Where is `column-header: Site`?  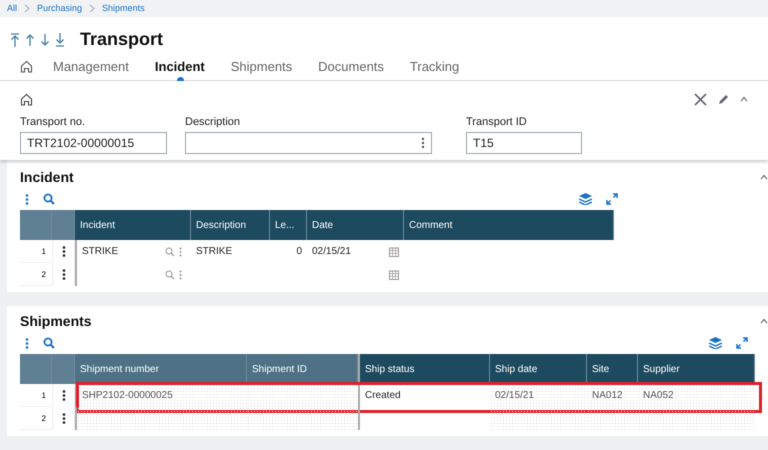
column-header: Site is located at coordinates (612, 369).